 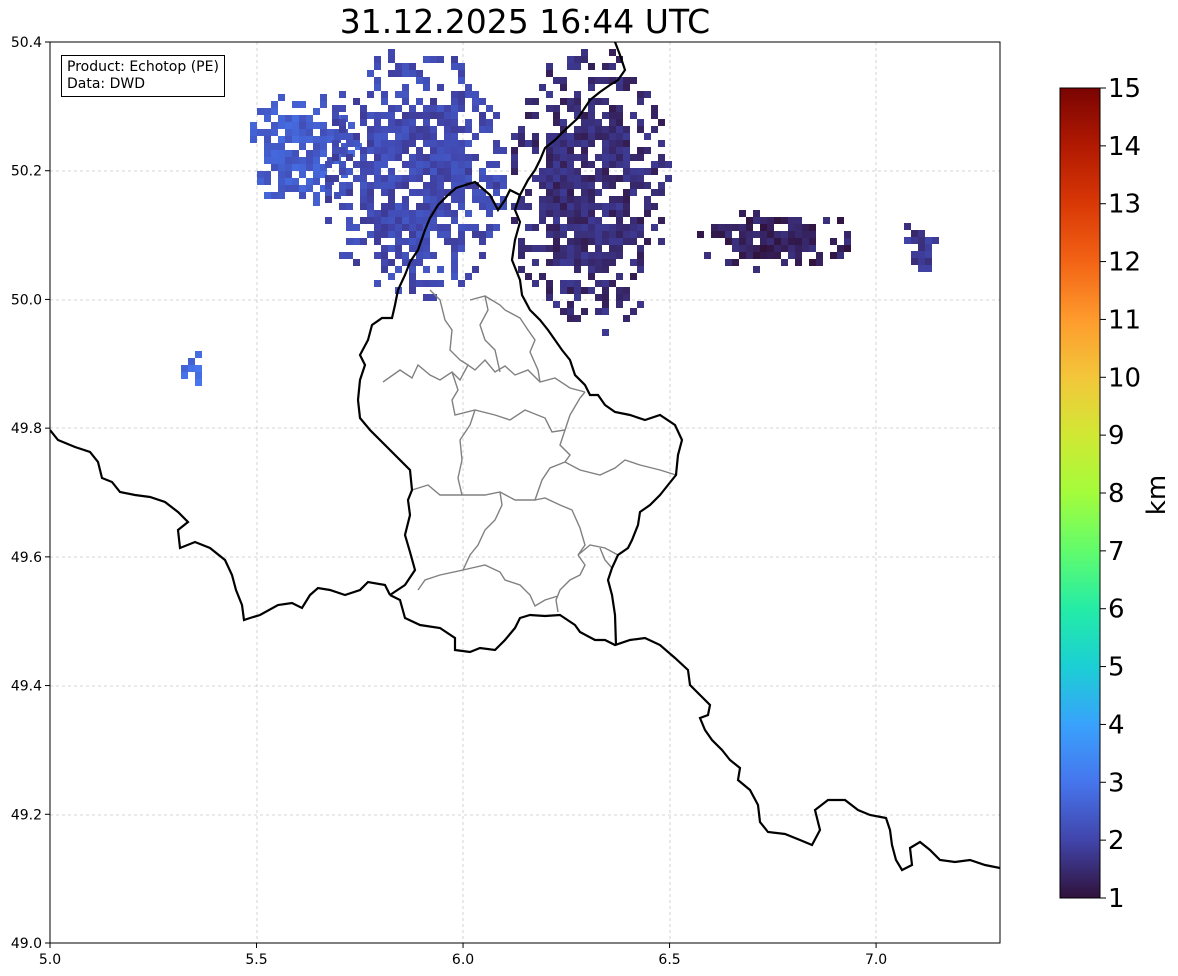 I want to click on y-axis: 49.0 49.2 49.4 49.6 49.8 50.0 50.2 50.4, so click(x=30, y=493).